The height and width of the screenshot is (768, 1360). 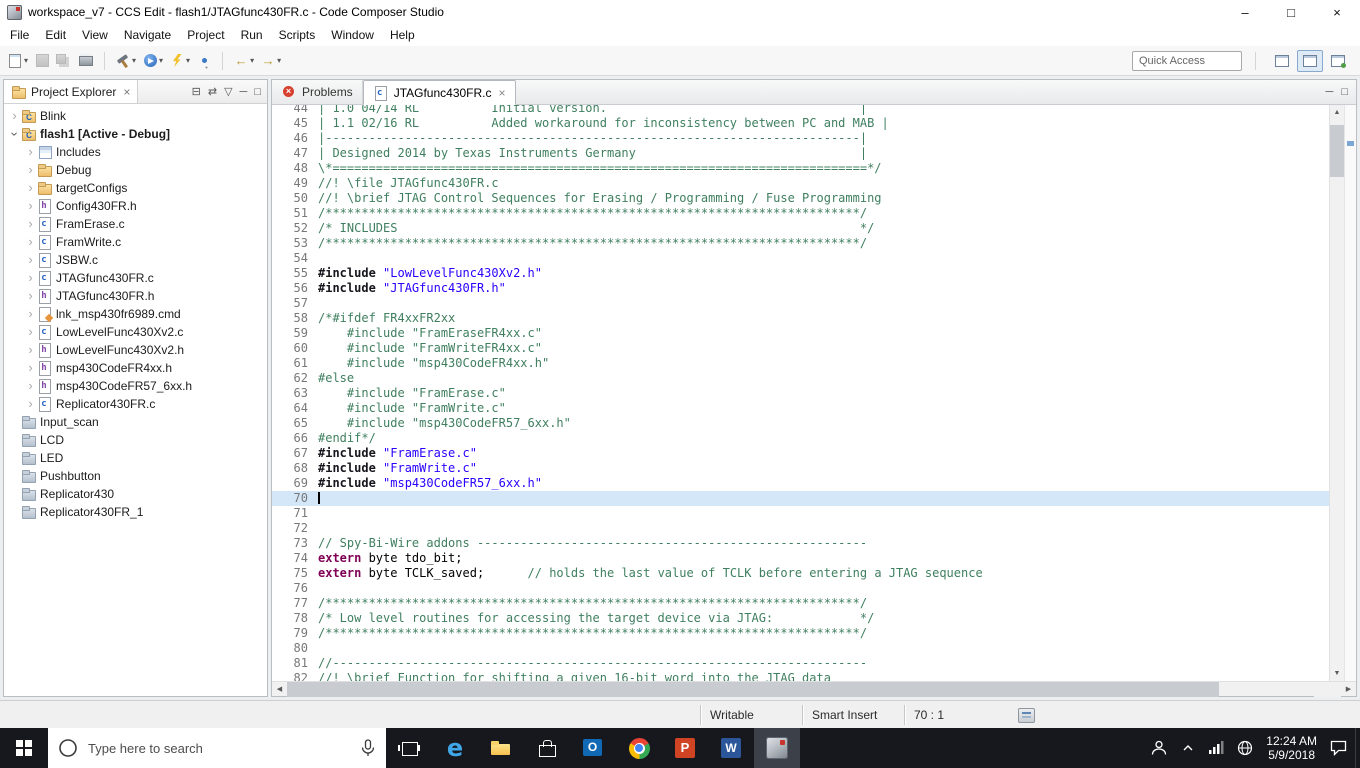 What do you see at coordinates (1337, 393) in the screenshot?
I see `vertical-scrollbar: ▲ ▼` at bounding box center [1337, 393].